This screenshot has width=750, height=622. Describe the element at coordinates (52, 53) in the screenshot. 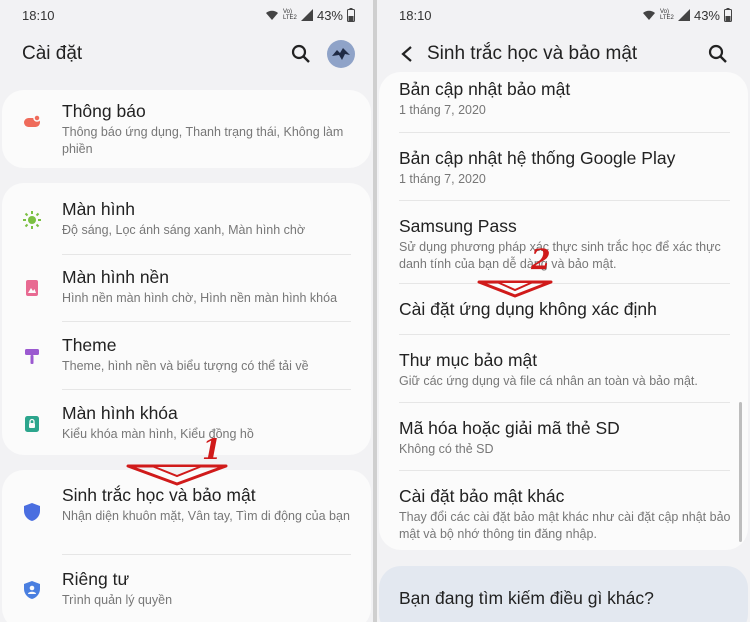

I see `page-title: Cài đặt` at that location.